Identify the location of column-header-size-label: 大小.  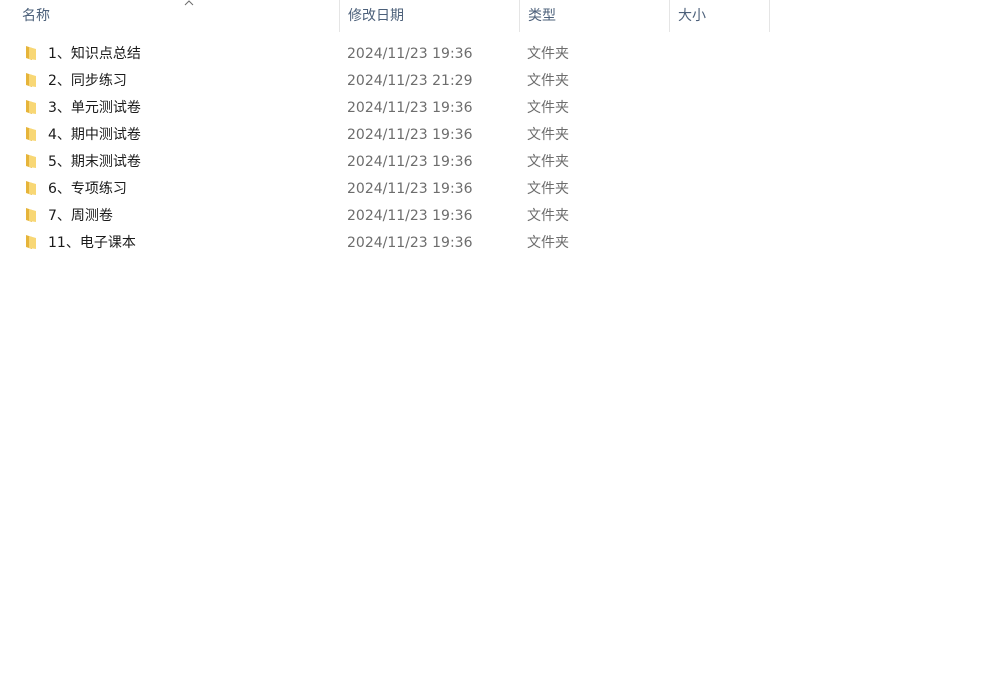
(692, 16).